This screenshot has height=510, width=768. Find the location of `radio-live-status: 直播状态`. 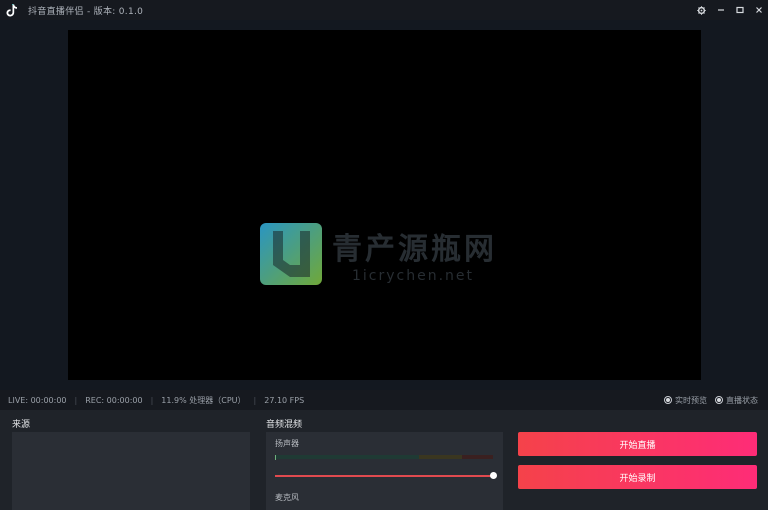

radio-live-status: 直播状态 is located at coordinates (736, 400).